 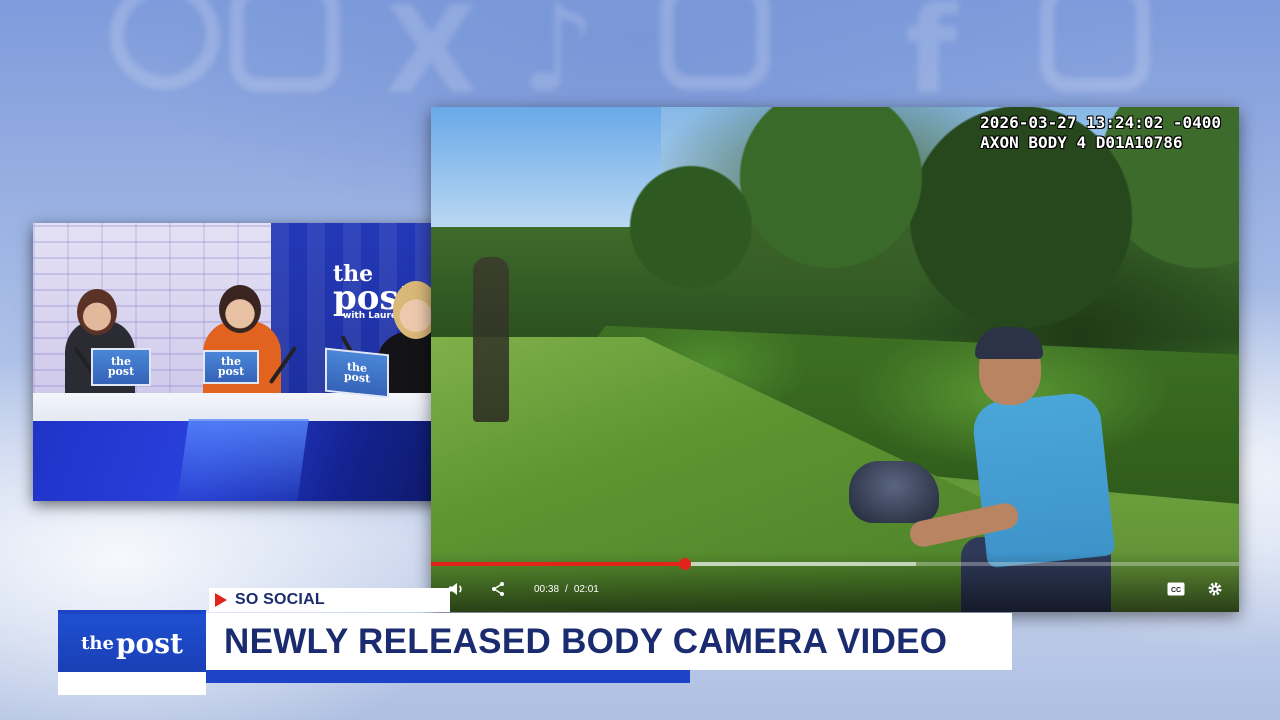 What do you see at coordinates (586, 641) in the screenshot?
I see `headline-text: NEWLY RELEASED BODY CAMERA VIDEO` at bounding box center [586, 641].